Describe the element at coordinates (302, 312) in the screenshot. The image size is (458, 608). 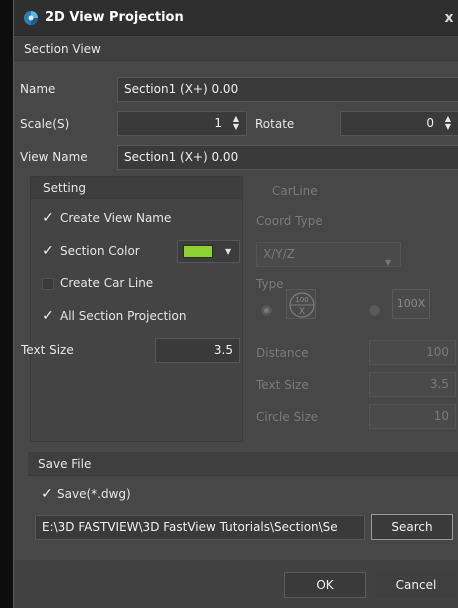
I see `svg-text: X` at that location.